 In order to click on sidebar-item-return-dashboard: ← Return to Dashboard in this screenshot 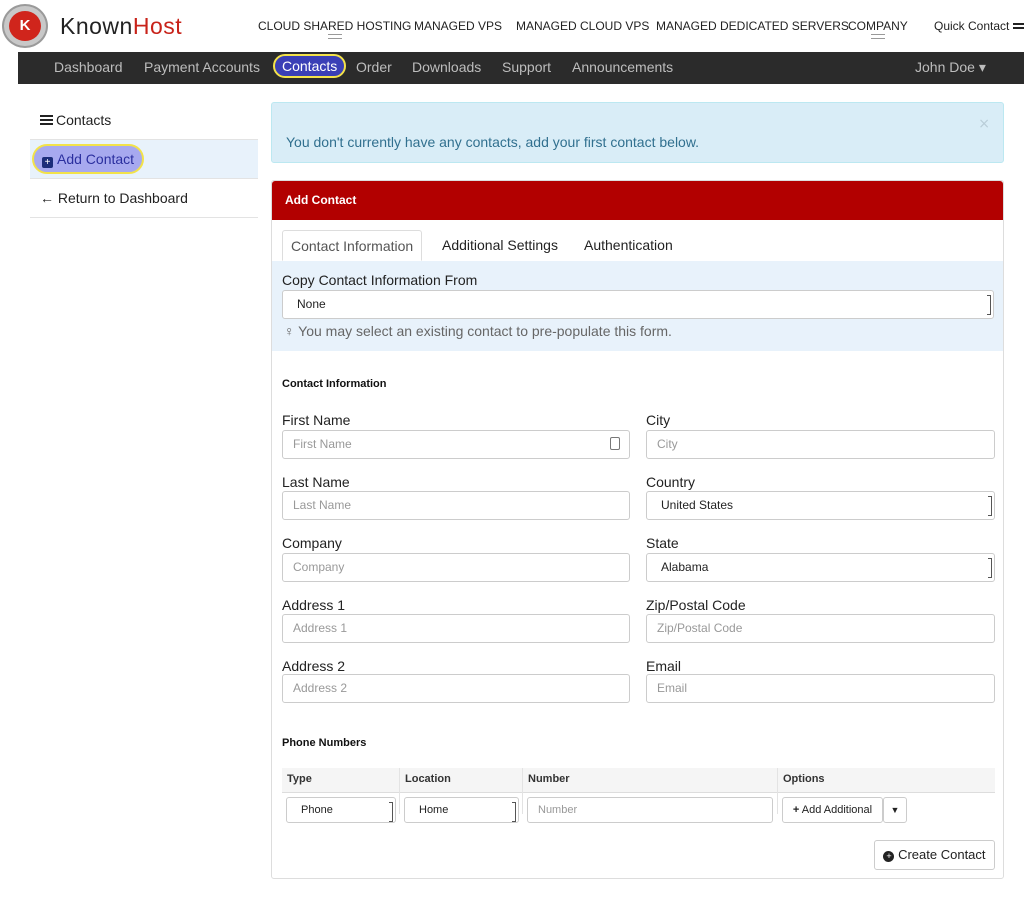, I will do `click(144, 198)`.